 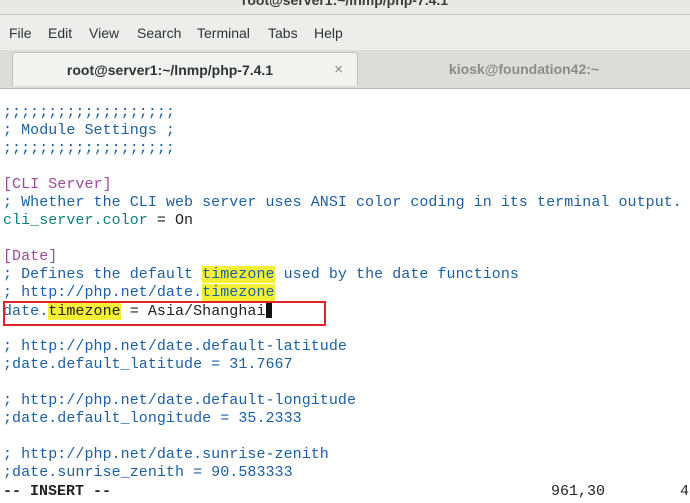 What do you see at coordinates (161, 220) in the screenshot?
I see `config-operator: =` at bounding box center [161, 220].